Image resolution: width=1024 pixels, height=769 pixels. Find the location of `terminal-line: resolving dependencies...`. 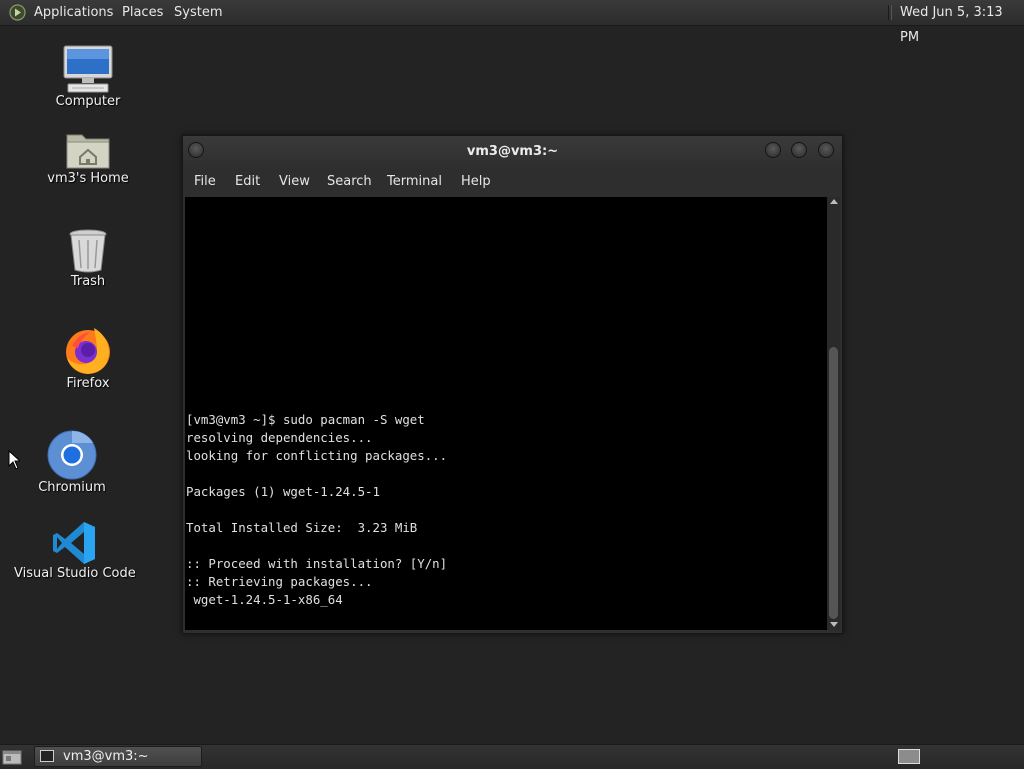

terminal-line: resolving dependencies... is located at coordinates (279, 437).